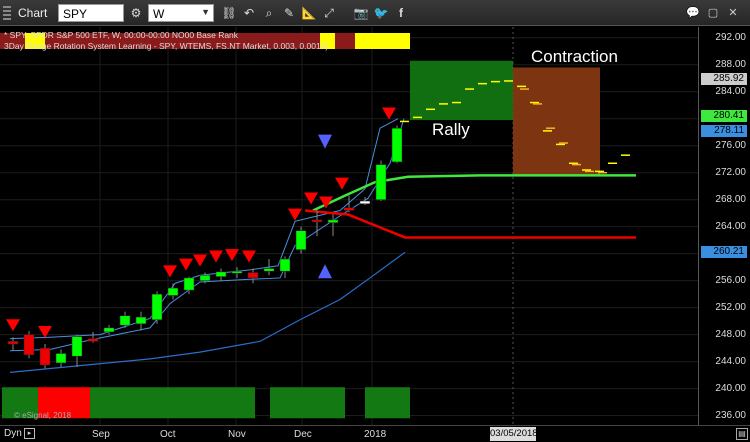 The height and width of the screenshot is (442, 750). I want to click on symbol-value: SPY, so click(75, 14).